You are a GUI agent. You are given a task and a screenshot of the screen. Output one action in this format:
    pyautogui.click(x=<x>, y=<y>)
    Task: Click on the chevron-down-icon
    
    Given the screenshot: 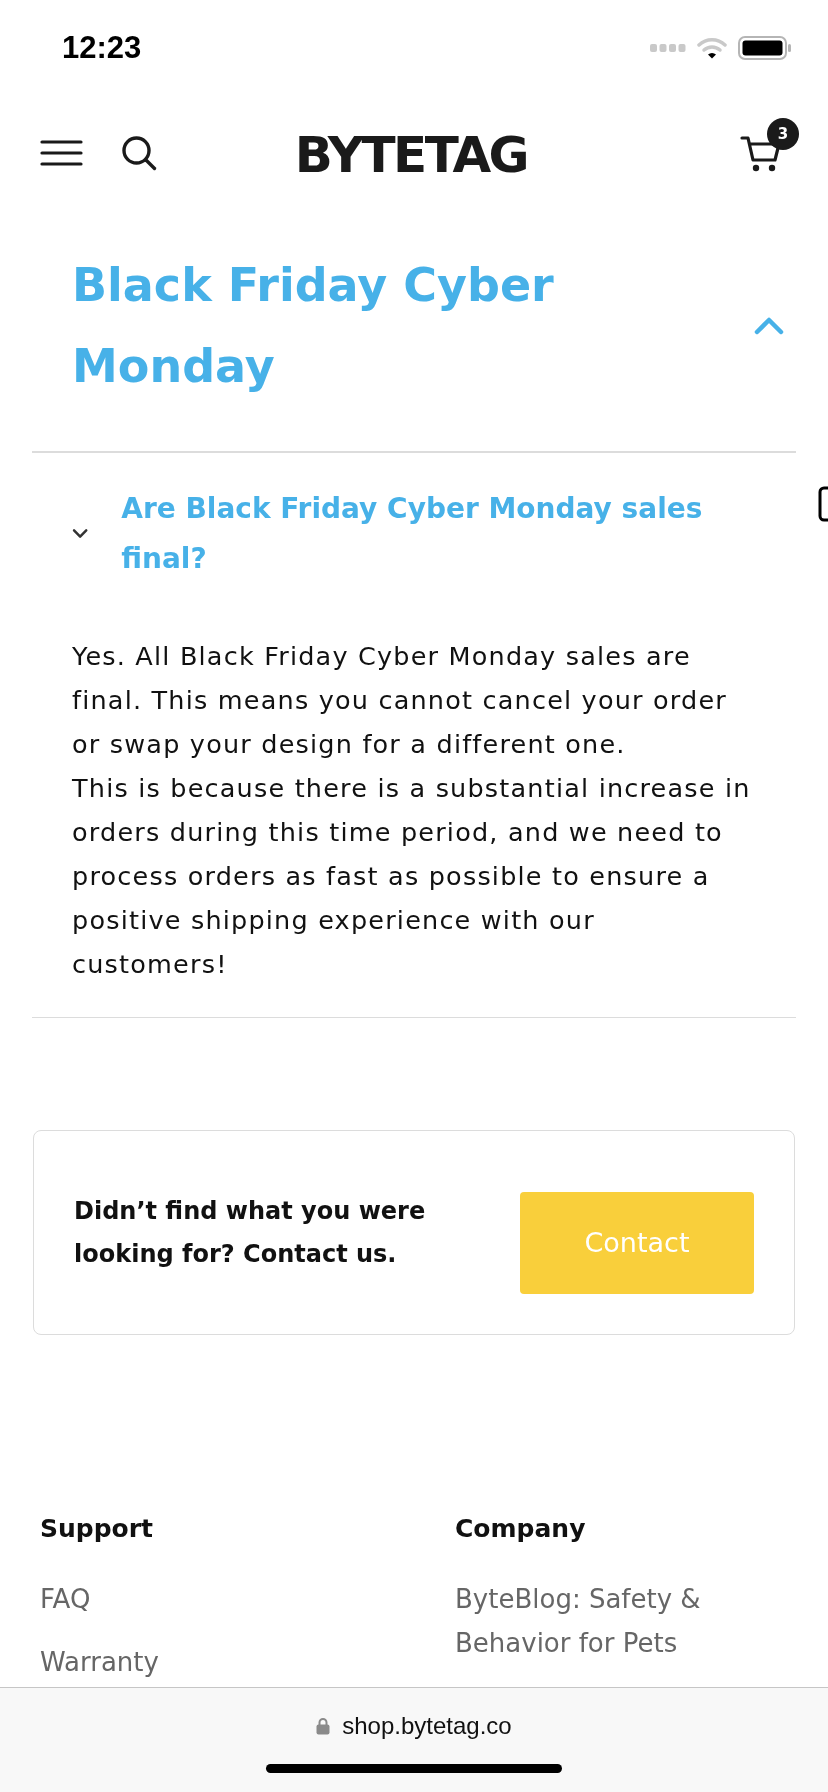 What is the action you would take?
    pyautogui.click(x=80, y=533)
    